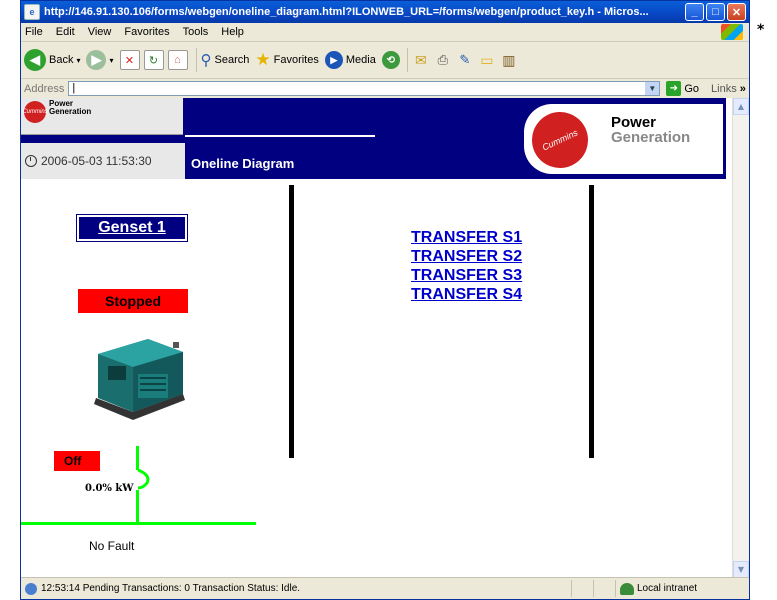  What do you see at coordinates (31, 161) in the screenshot?
I see `clock-icon` at bounding box center [31, 161].